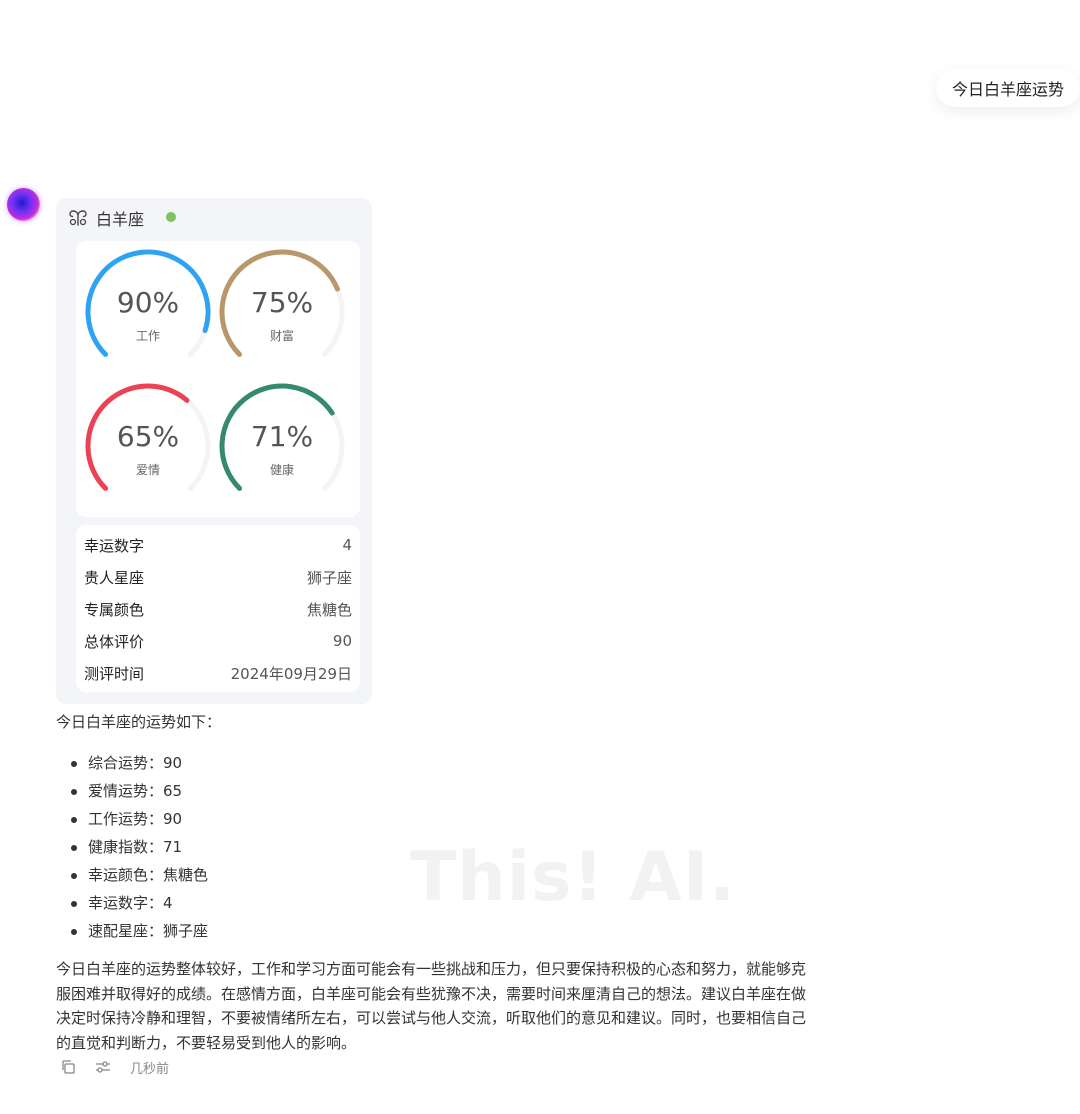 The image size is (1080, 1114). What do you see at coordinates (148, 436) in the screenshot?
I see `gauge-value: 65%` at bounding box center [148, 436].